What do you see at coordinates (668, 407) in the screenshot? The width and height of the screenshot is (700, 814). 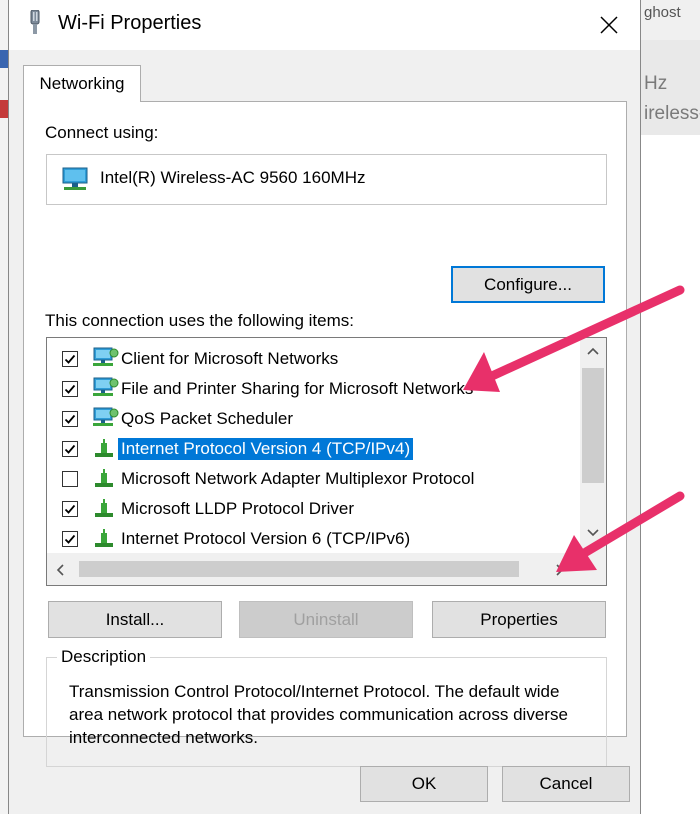 I see `background-window: ghost Hz ireless-A` at bounding box center [668, 407].